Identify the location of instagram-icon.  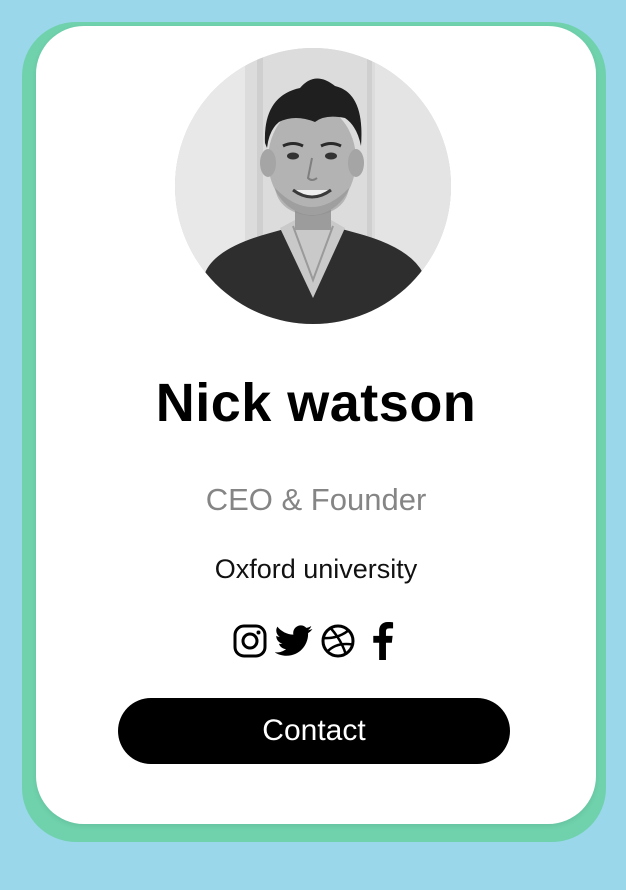
(250, 641).